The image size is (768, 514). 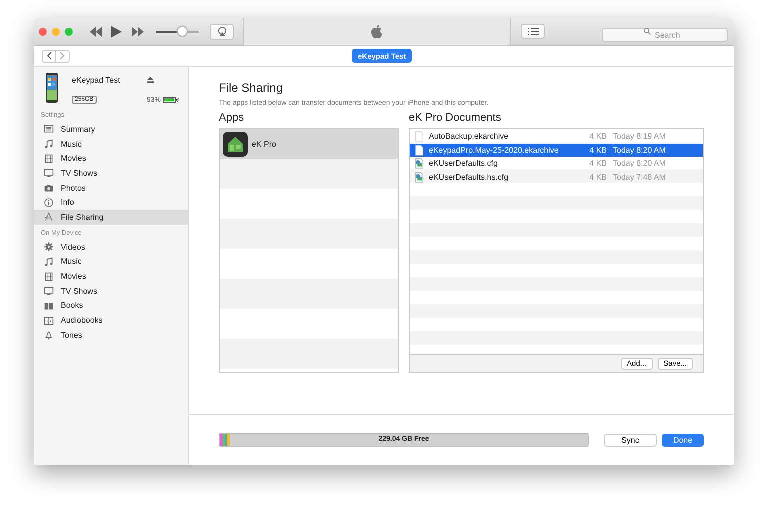 I want to click on documents-heading: eK Pro Documents, so click(x=455, y=118).